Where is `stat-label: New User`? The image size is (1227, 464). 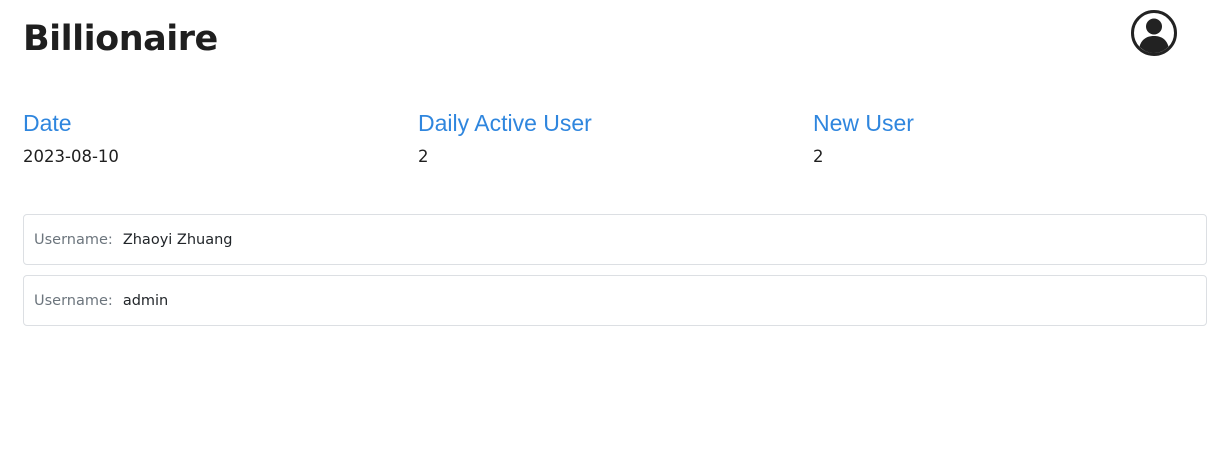
stat-label: New User is located at coordinates (863, 123).